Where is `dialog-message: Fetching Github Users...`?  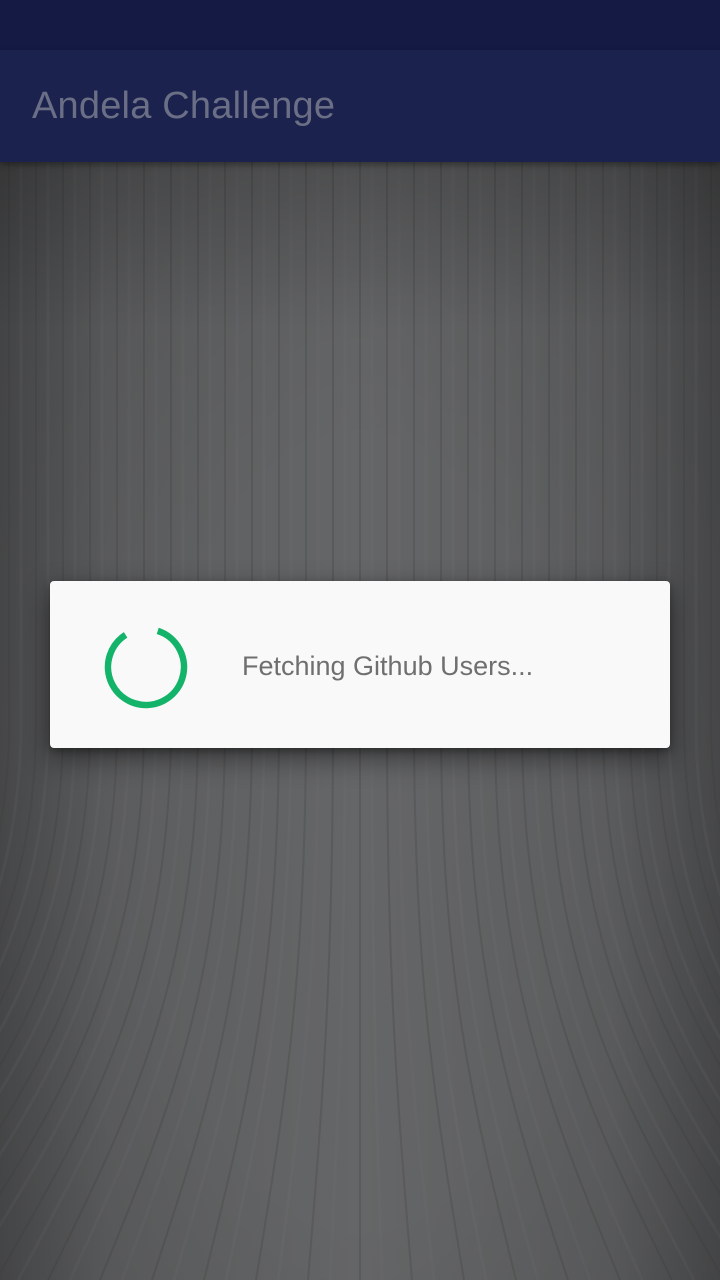 dialog-message: Fetching Github Users... is located at coordinates (388, 666).